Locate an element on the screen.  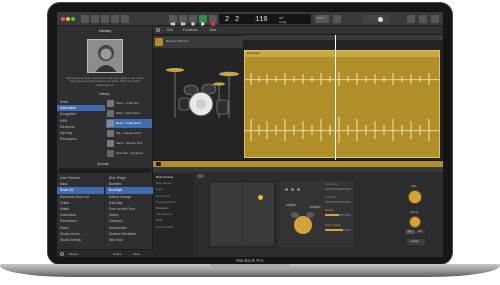
drum-kit-icon is located at coordinates (202, 93).